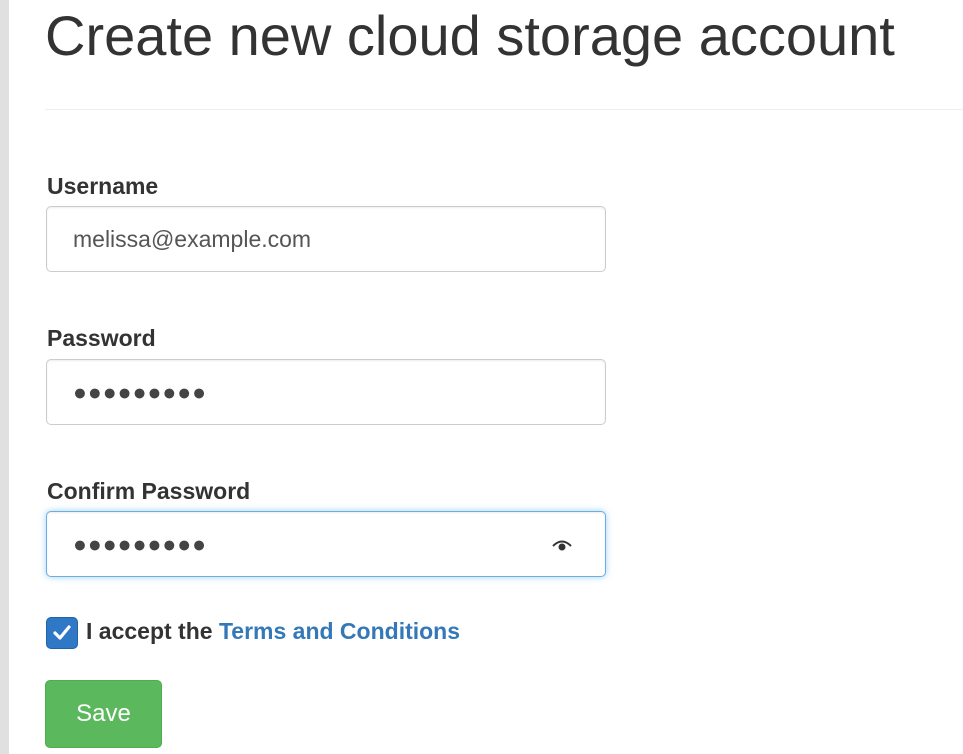 This screenshot has height=754, width=963. What do you see at coordinates (562, 545) in the screenshot?
I see `eye-icon` at bounding box center [562, 545].